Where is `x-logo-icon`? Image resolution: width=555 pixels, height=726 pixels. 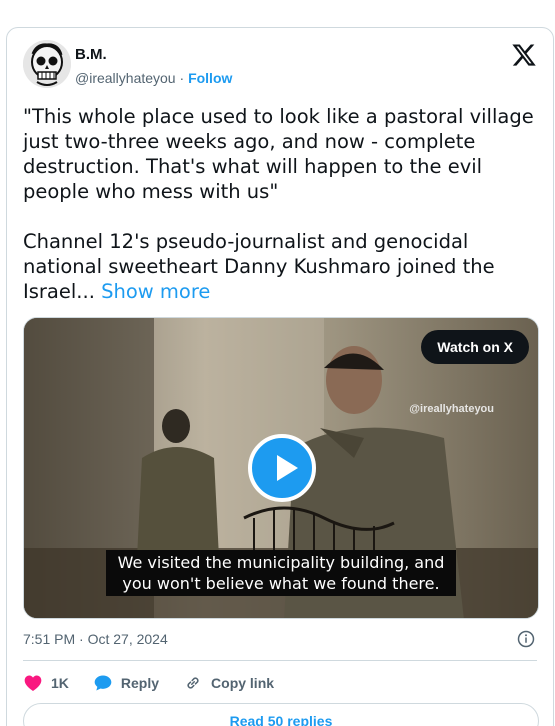
x-logo-icon is located at coordinates (524, 55).